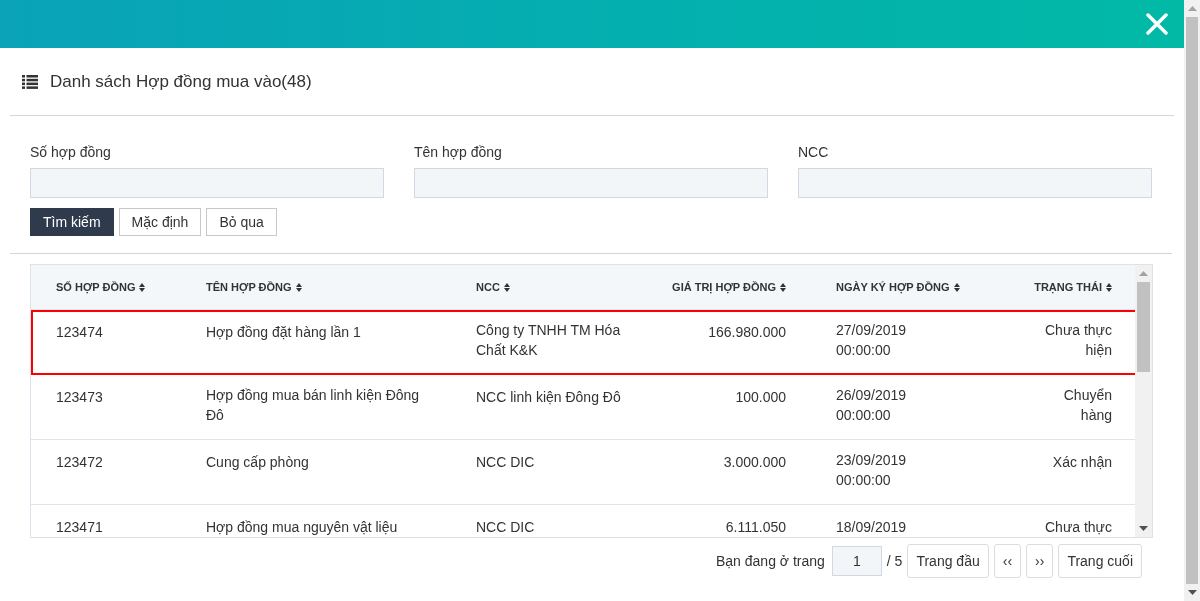 The height and width of the screenshot is (601, 1200). What do you see at coordinates (1082, 462) in the screenshot?
I see `table-cell-text: Xác nhận` at bounding box center [1082, 462].